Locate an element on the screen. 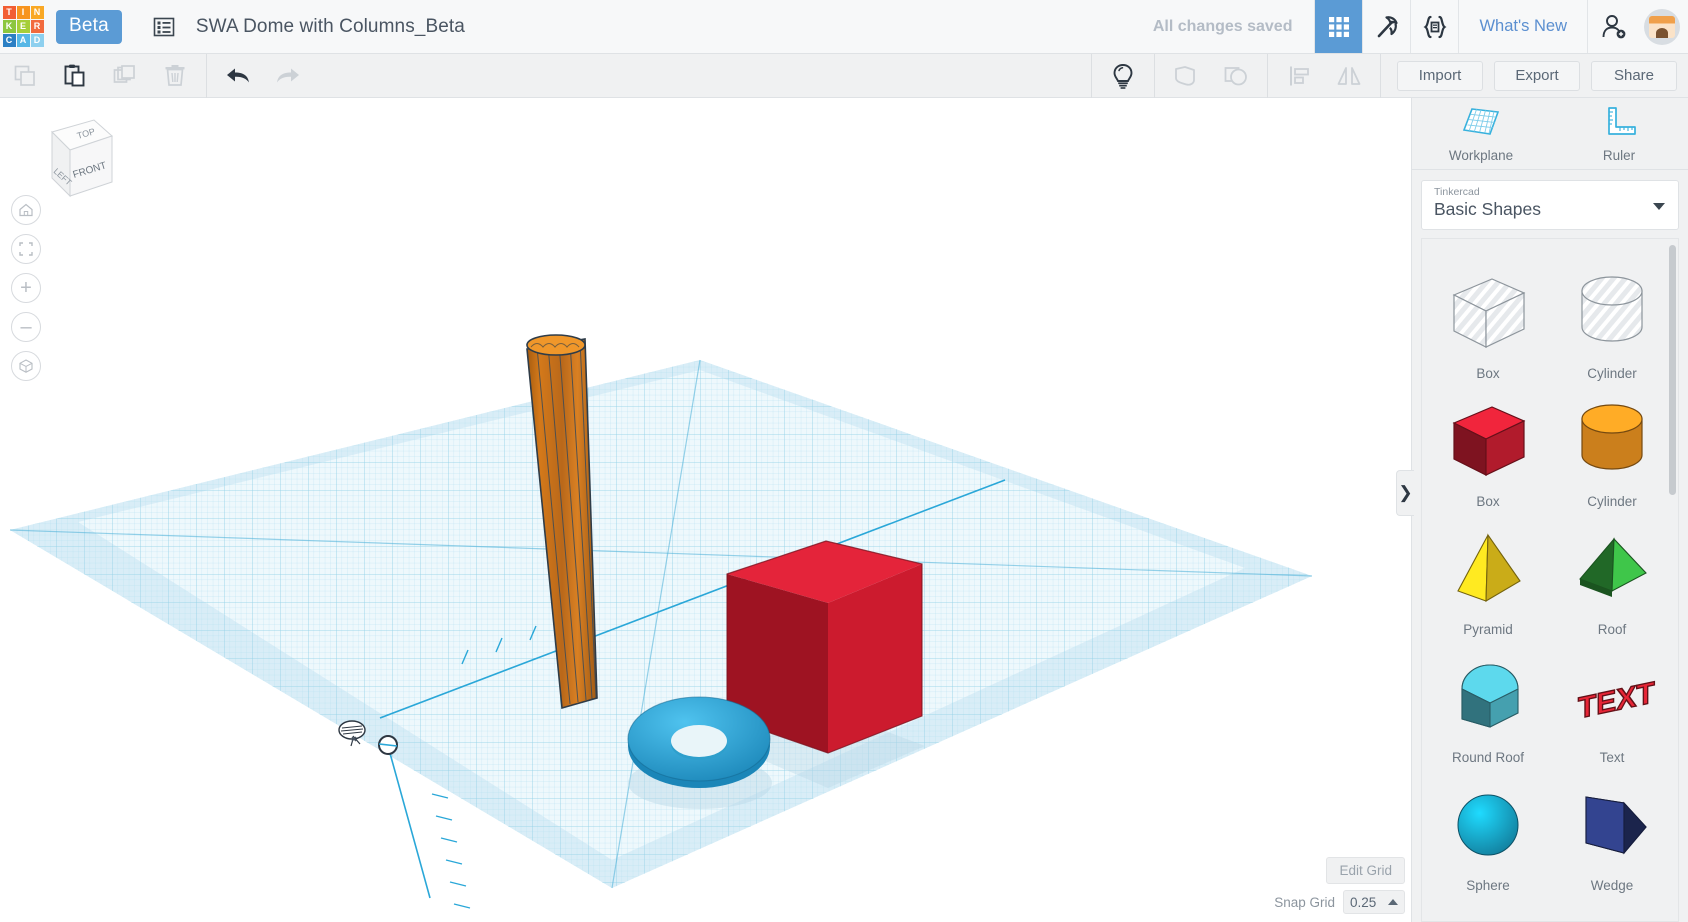 This screenshot has width=1688, height=922. code-blocks-icon is located at coordinates (1434, 26).